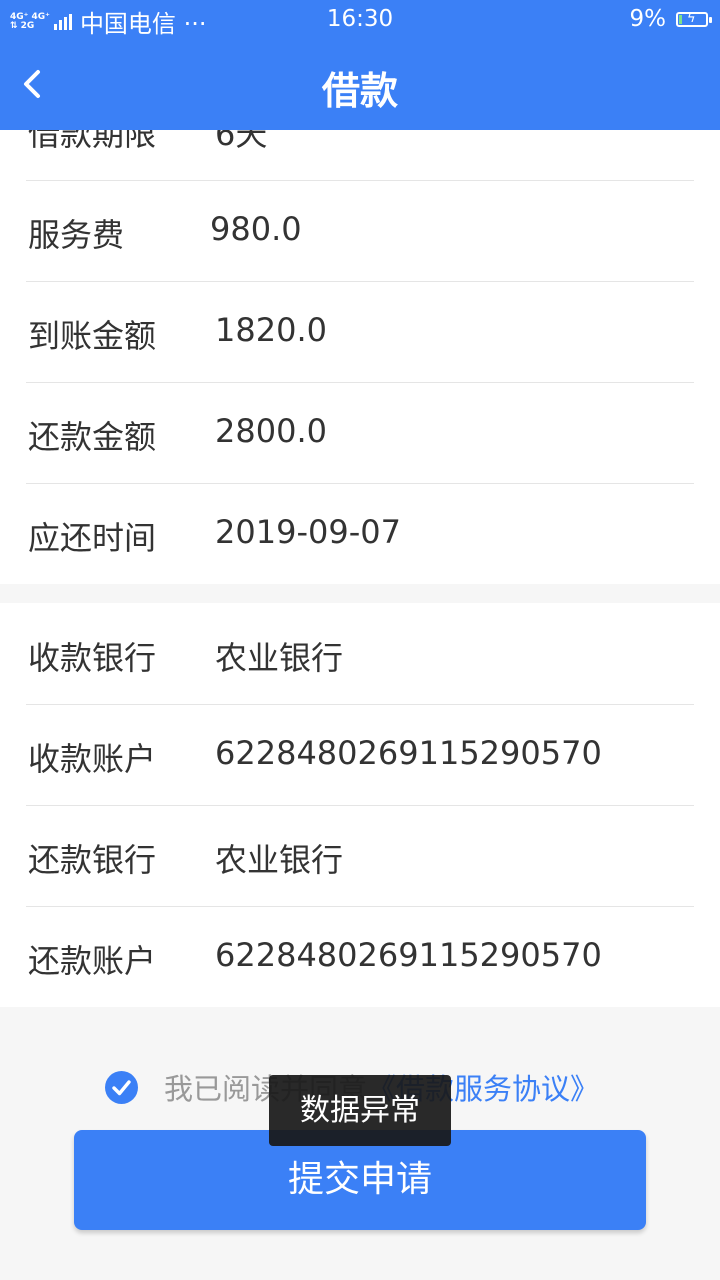 Image resolution: width=720 pixels, height=1280 pixels. What do you see at coordinates (92, 538) in the screenshot?
I see `detail-label: 应还时间` at bounding box center [92, 538].